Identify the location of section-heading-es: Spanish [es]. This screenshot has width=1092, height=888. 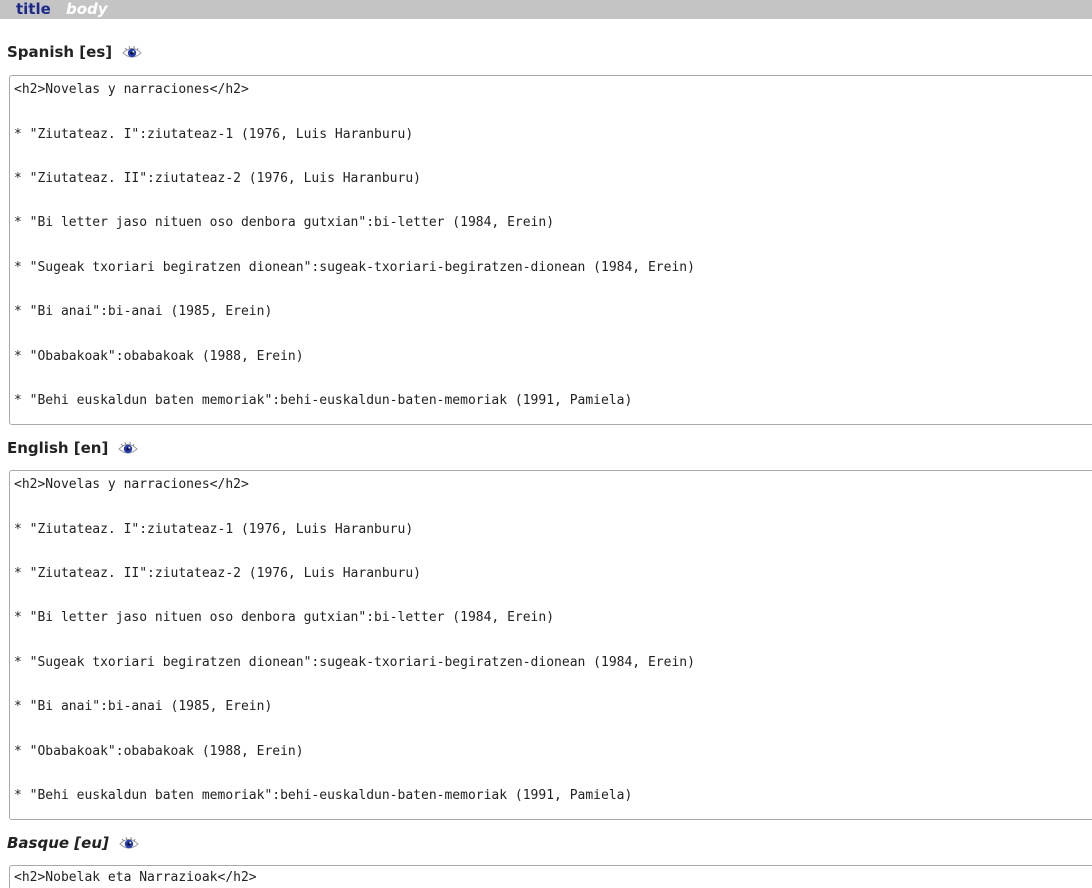
(74, 52).